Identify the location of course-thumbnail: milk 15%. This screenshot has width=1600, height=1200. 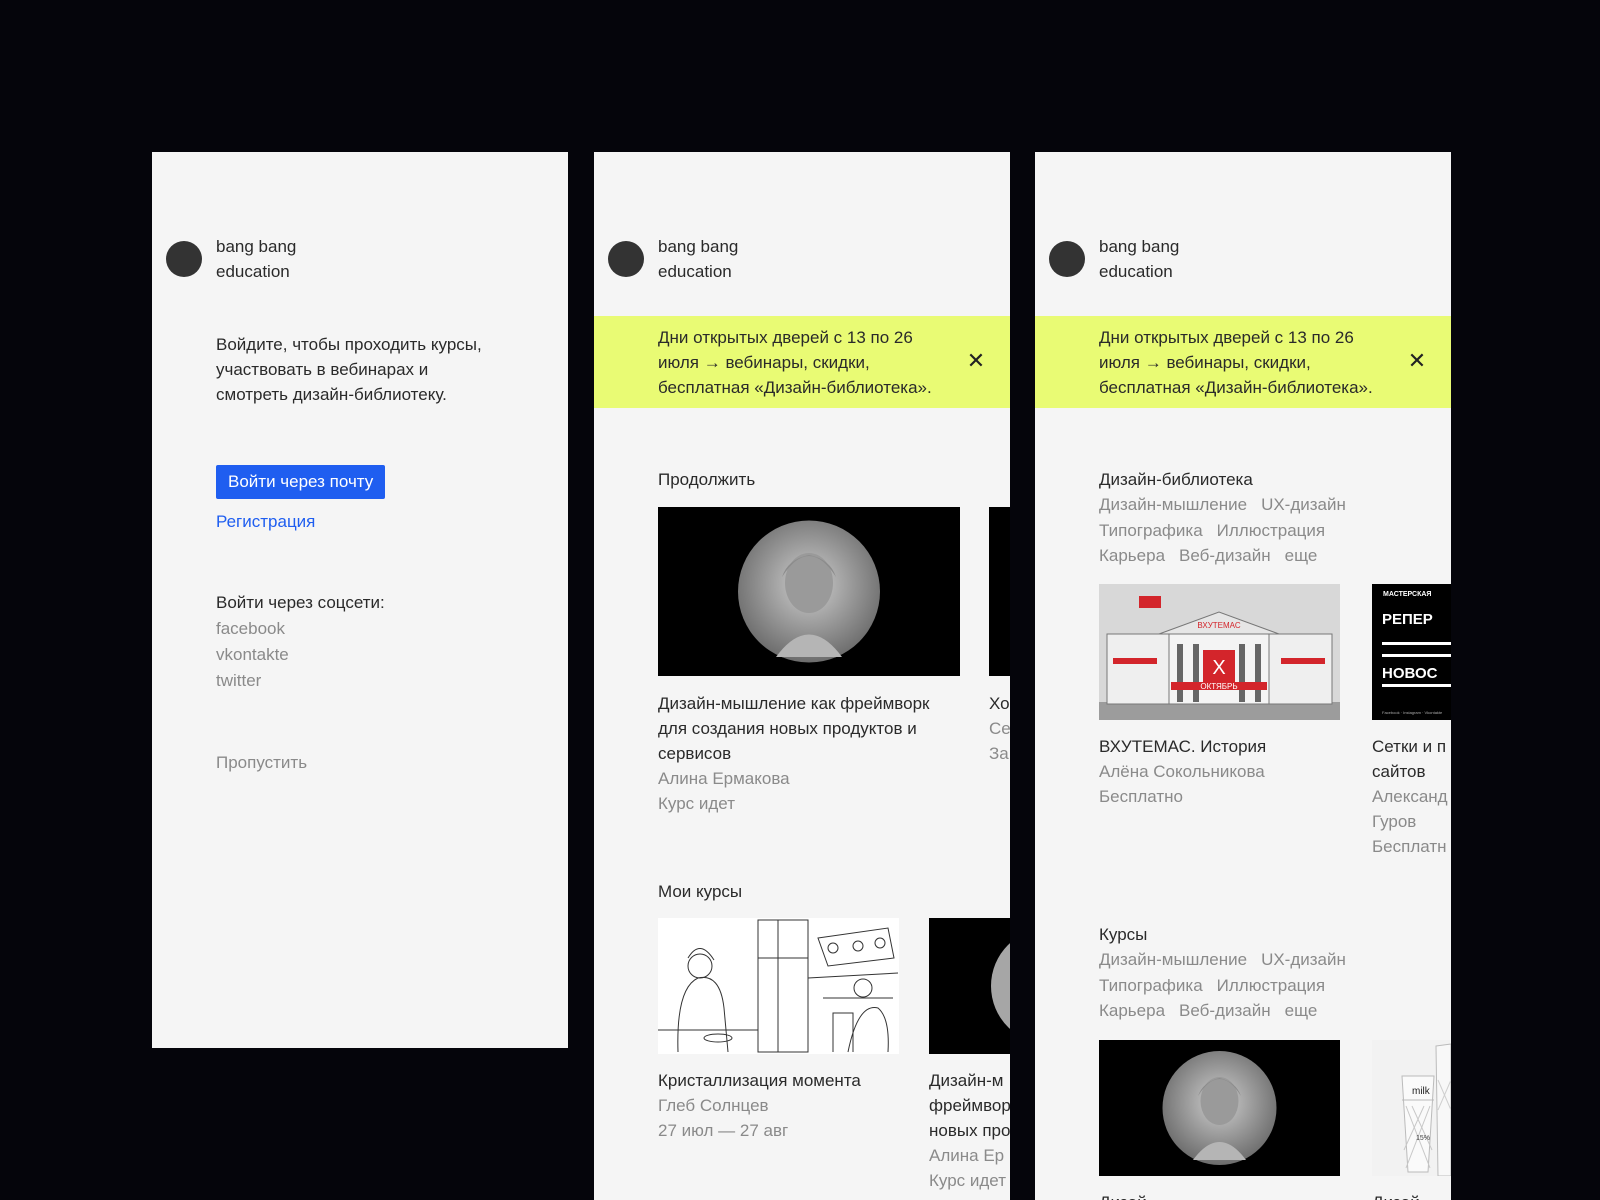
(1411, 1108).